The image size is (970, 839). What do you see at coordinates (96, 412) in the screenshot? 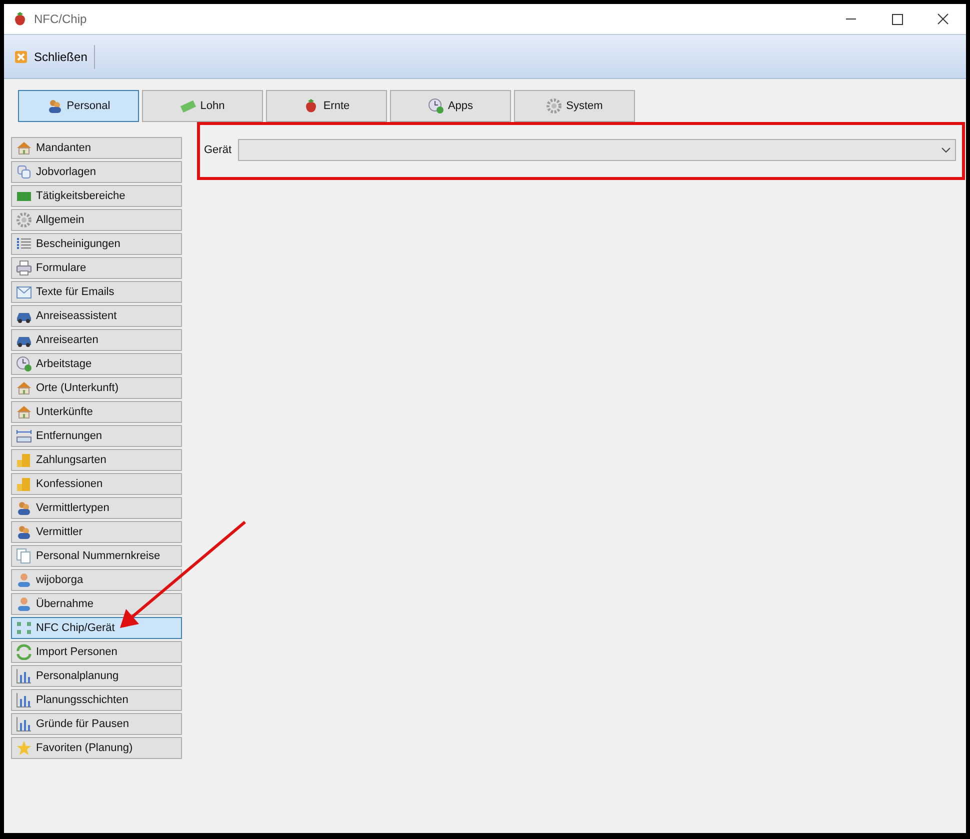
I see `sidebar-item: Unterkünfte` at bounding box center [96, 412].